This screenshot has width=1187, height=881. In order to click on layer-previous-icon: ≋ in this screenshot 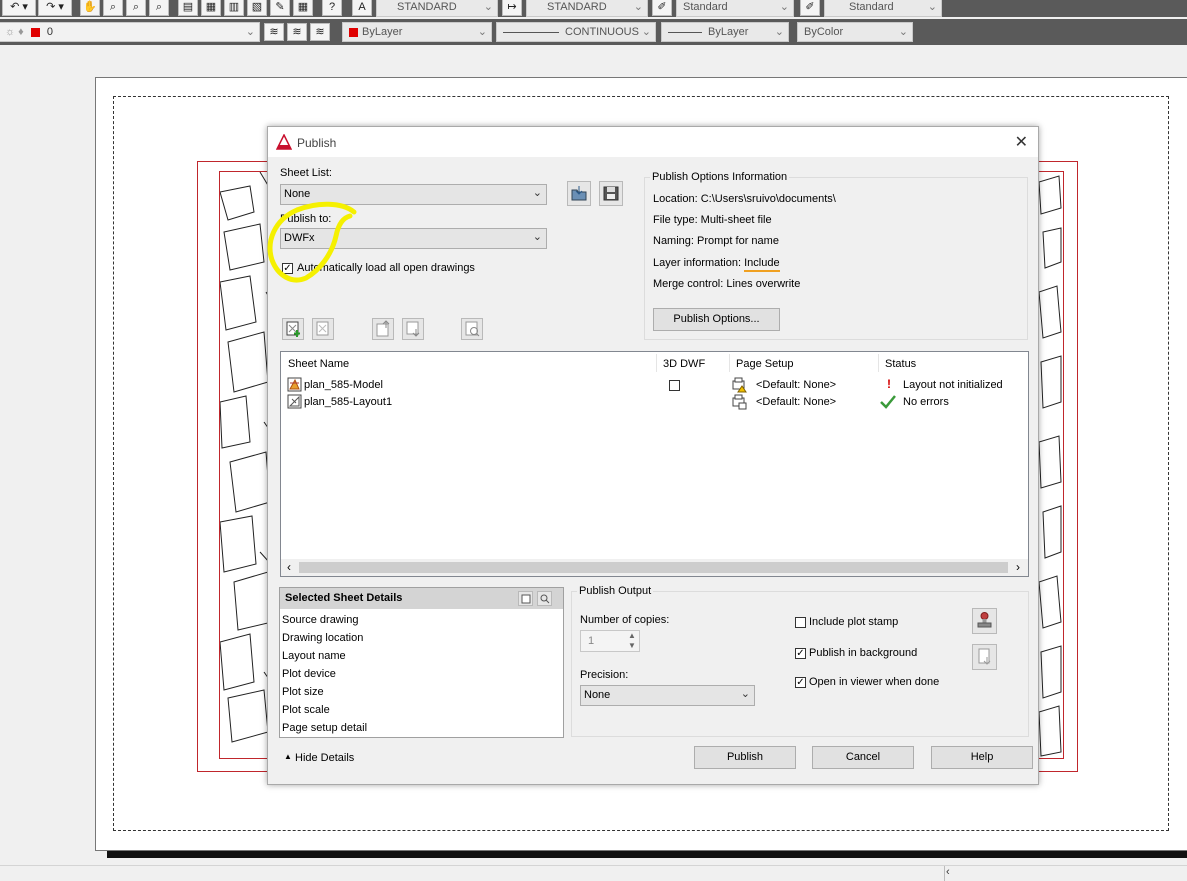, I will do `click(320, 32)`.